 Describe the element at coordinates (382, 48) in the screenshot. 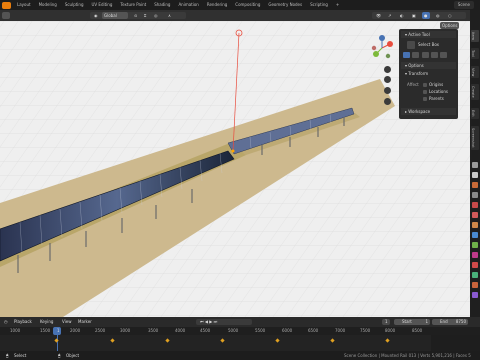

I see `navigation-gizmo` at that location.